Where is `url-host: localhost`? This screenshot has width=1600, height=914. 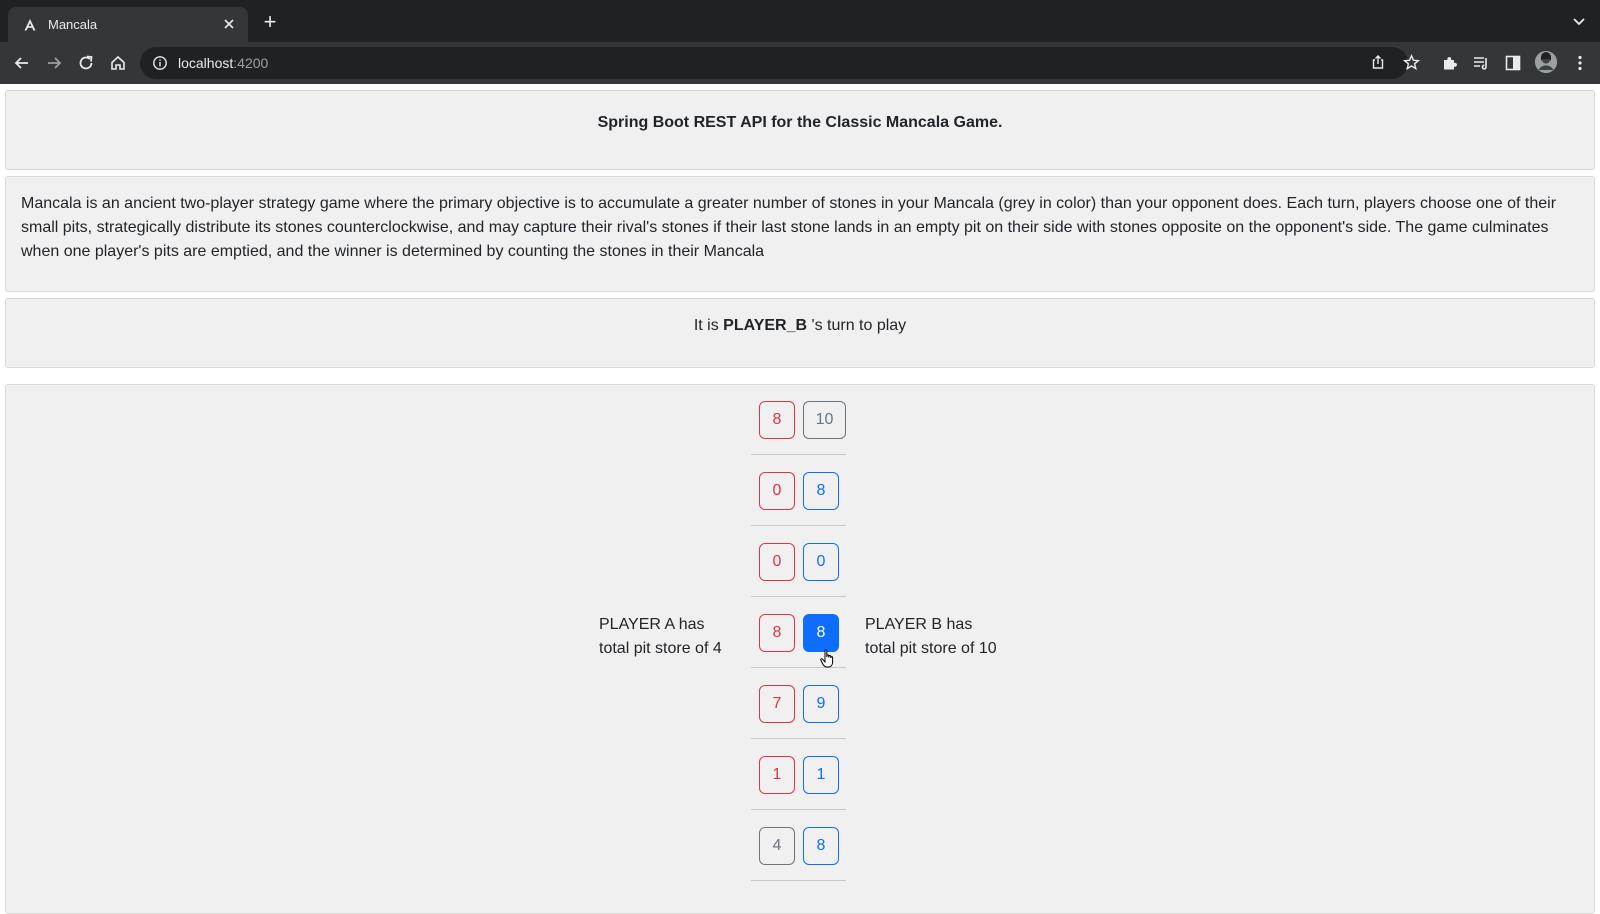 url-host: localhost is located at coordinates (206, 63).